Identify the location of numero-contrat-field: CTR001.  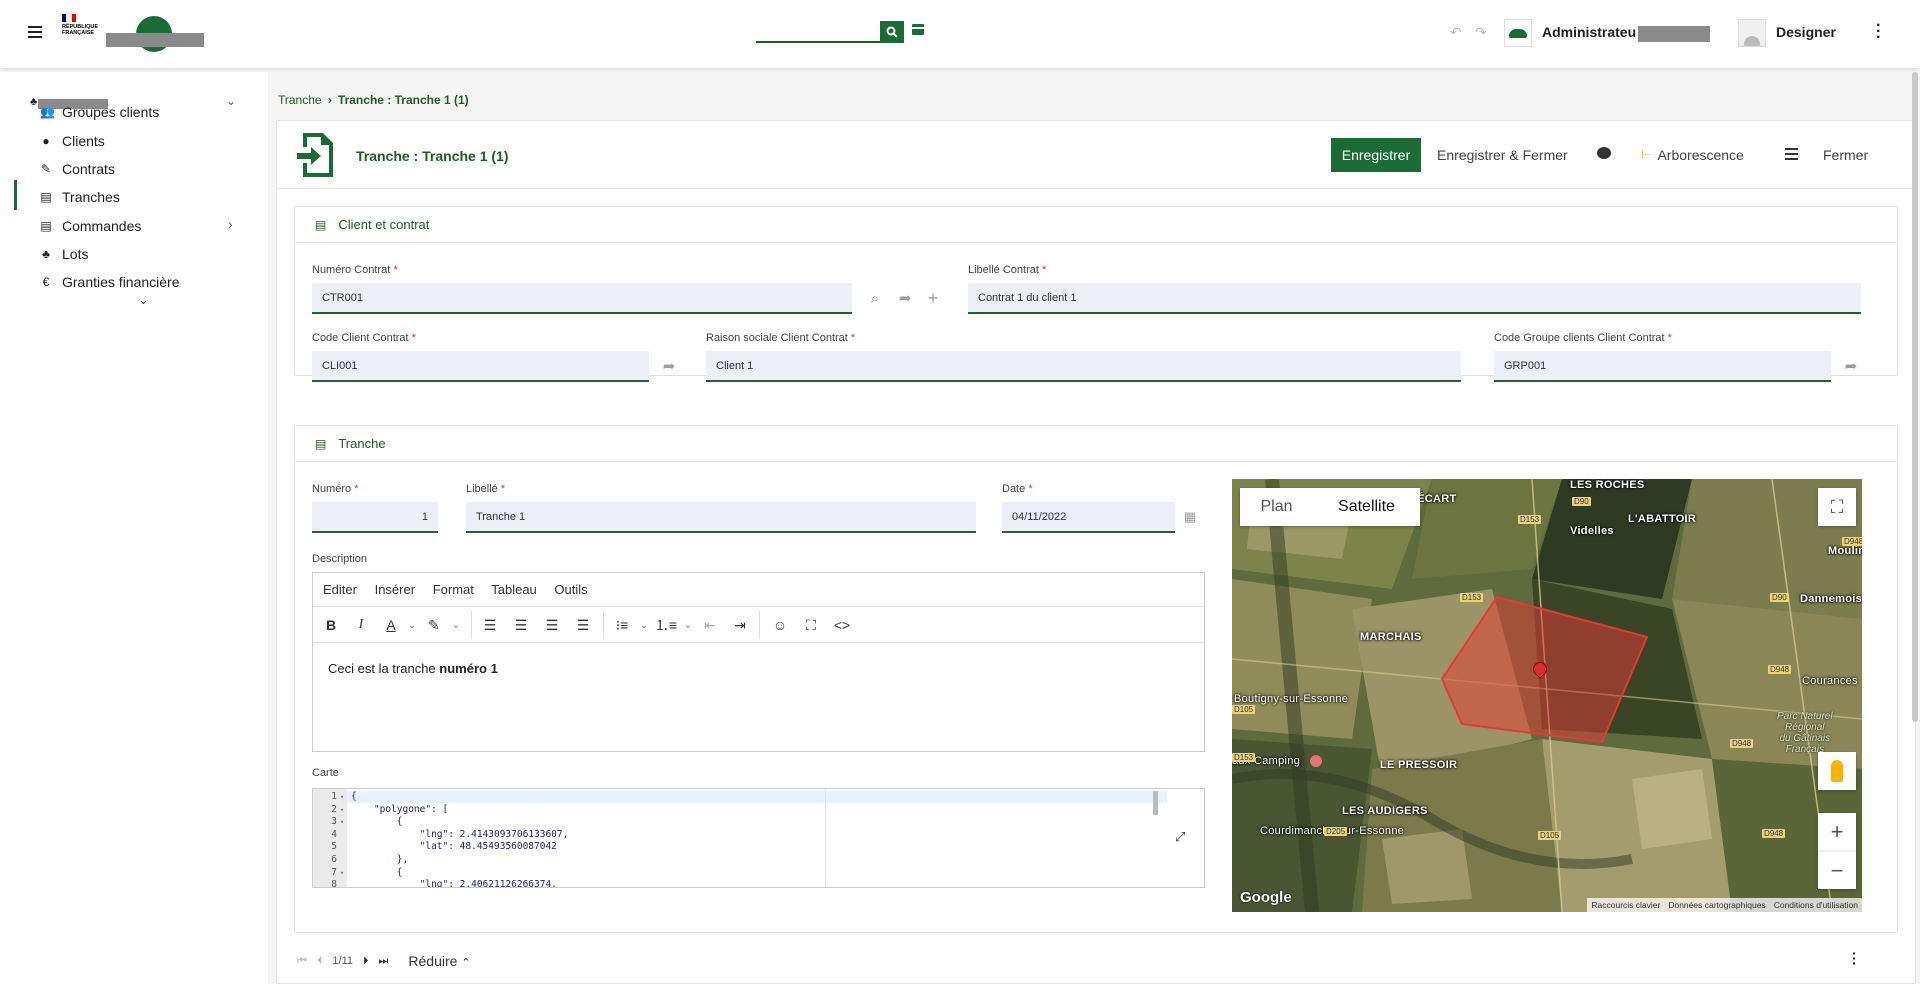
(582, 298).